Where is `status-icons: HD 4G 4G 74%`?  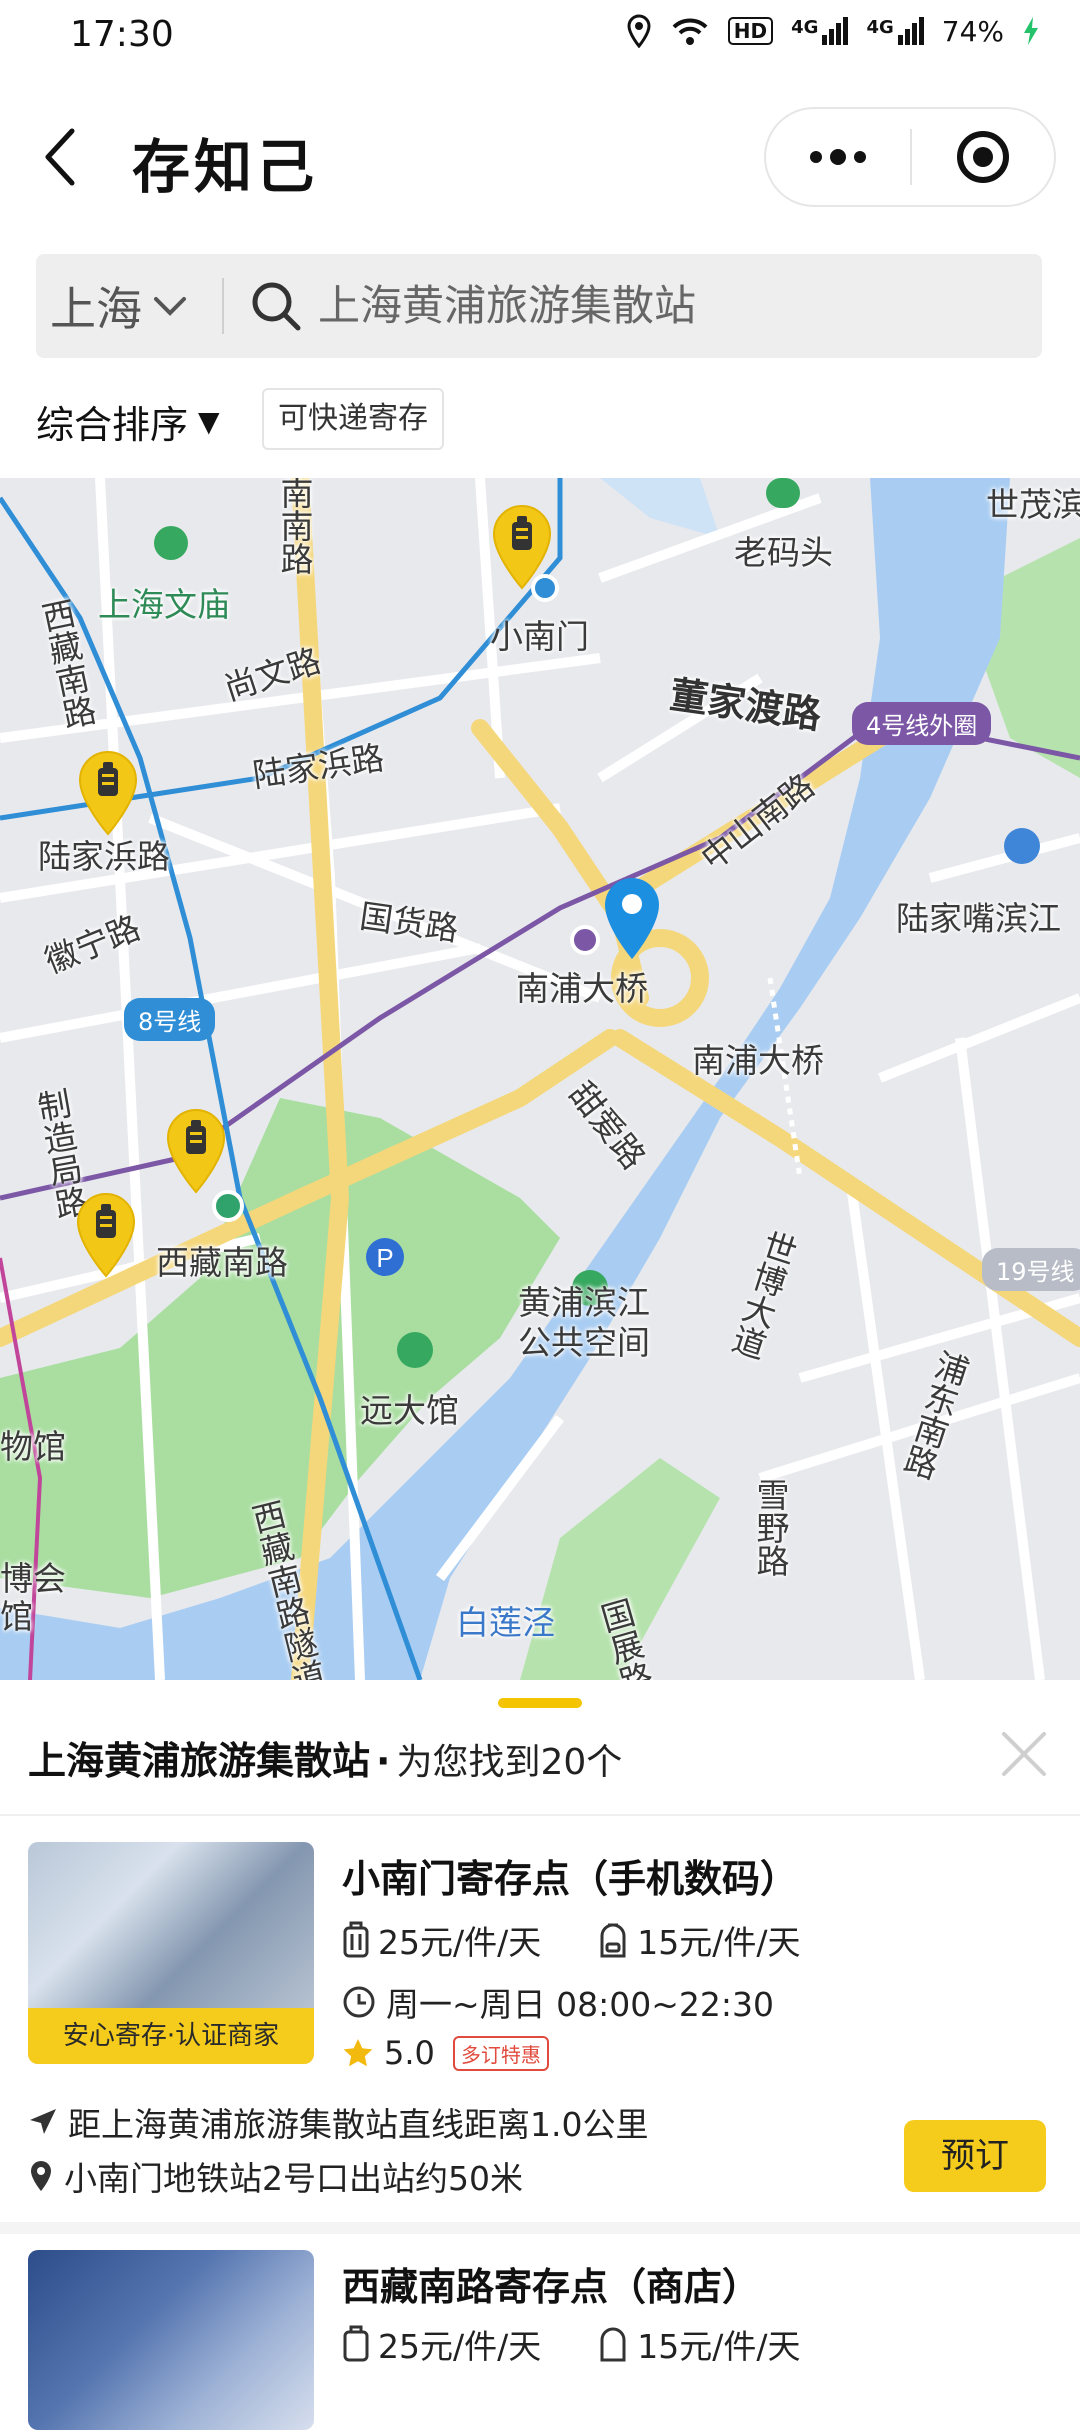 status-icons: HD 4G 4G 74% is located at coordinates (833, 31).